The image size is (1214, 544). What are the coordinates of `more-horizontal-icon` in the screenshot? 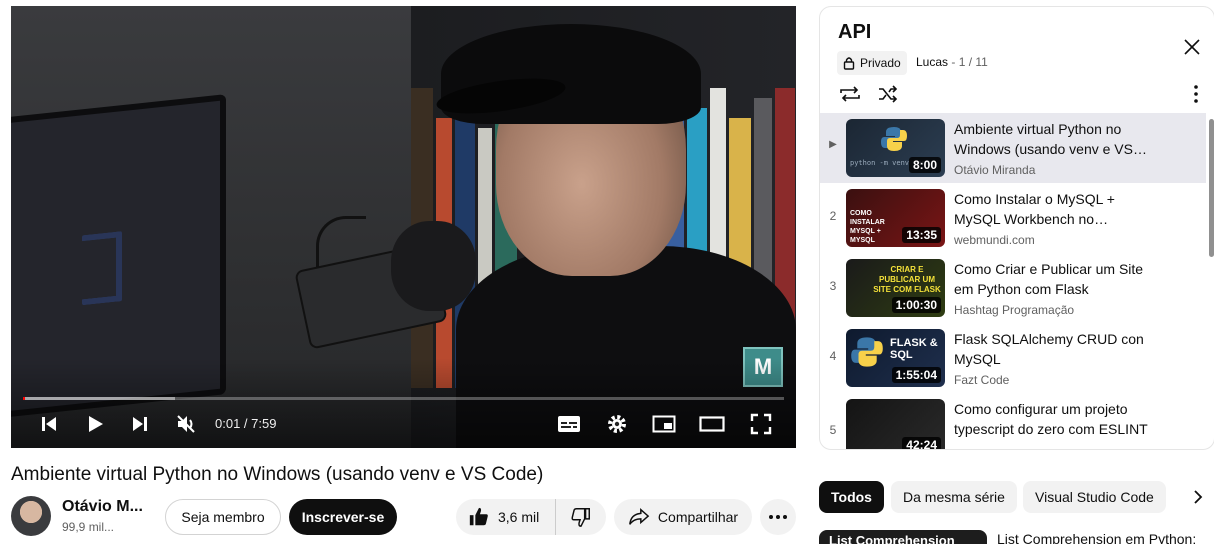 It's located at (778, 517).